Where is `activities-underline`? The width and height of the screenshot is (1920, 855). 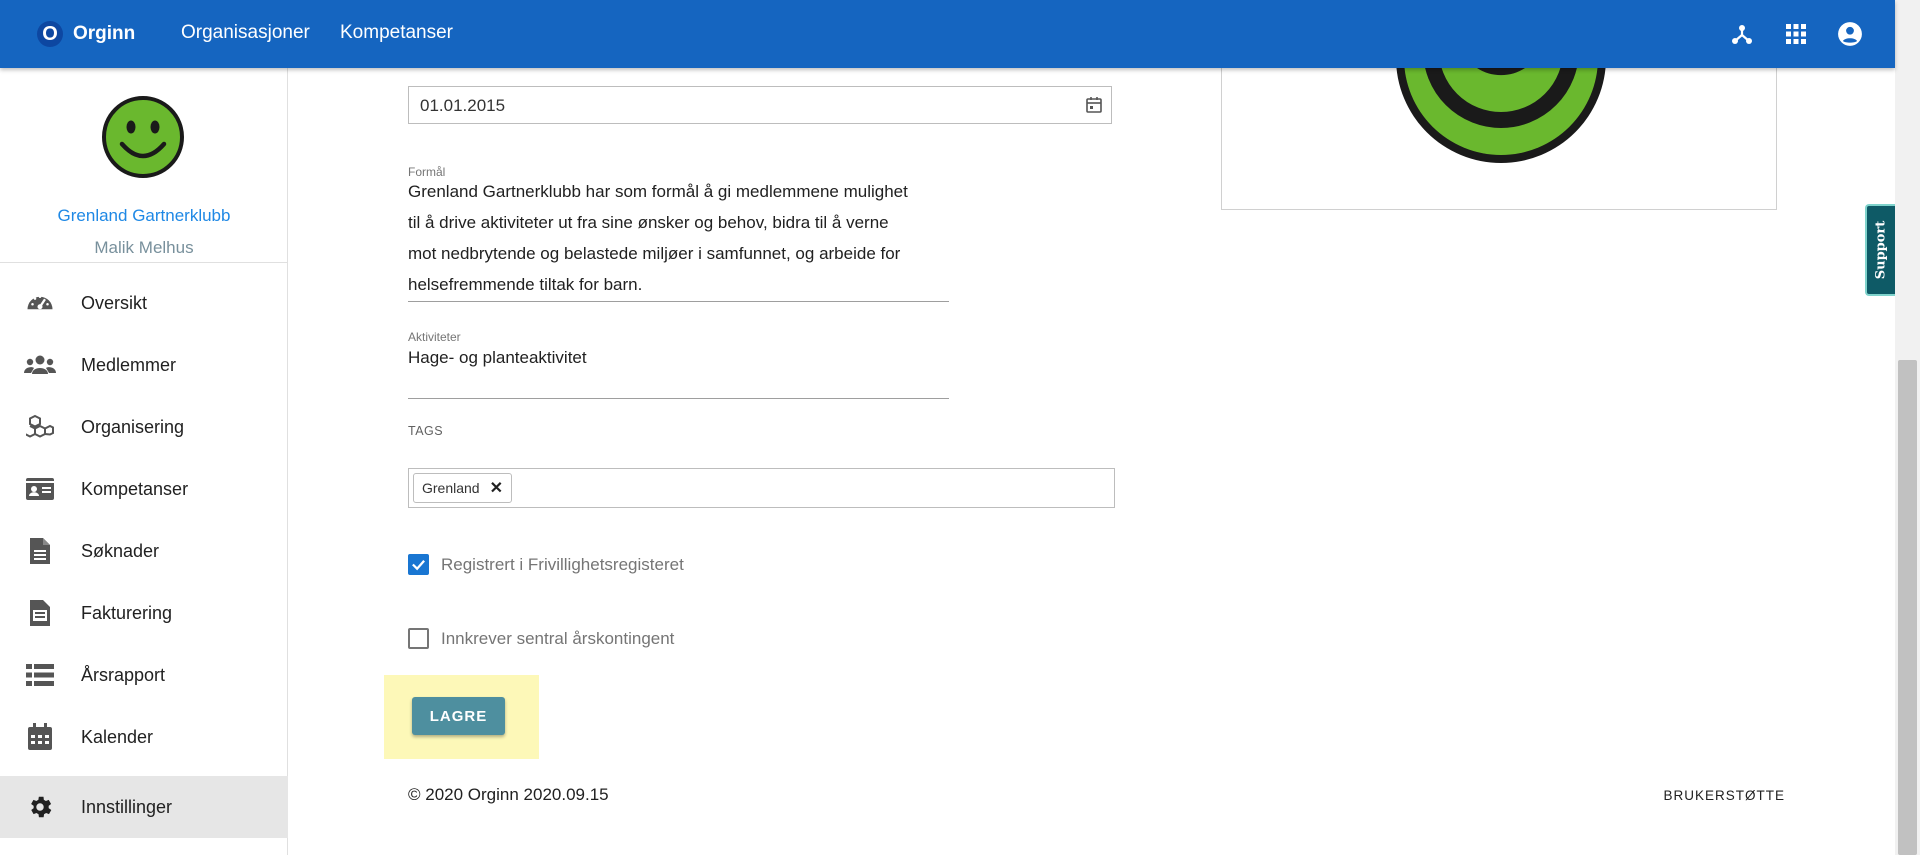
activities-underline is located at coordinates (678, 398).